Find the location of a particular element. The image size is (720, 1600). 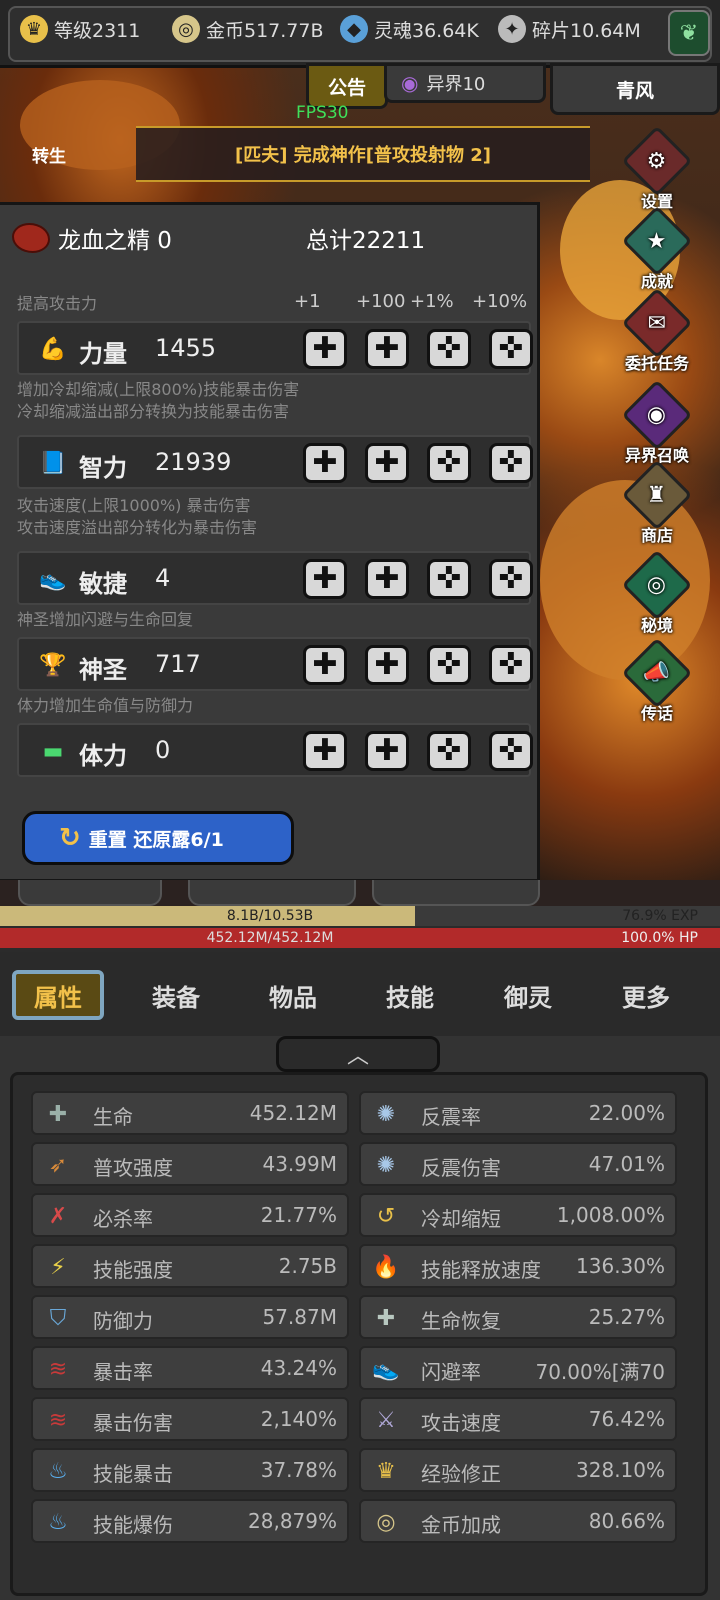

attribute-cell: ✚ 生命 452.12M is located at coordinates (190, 1113).